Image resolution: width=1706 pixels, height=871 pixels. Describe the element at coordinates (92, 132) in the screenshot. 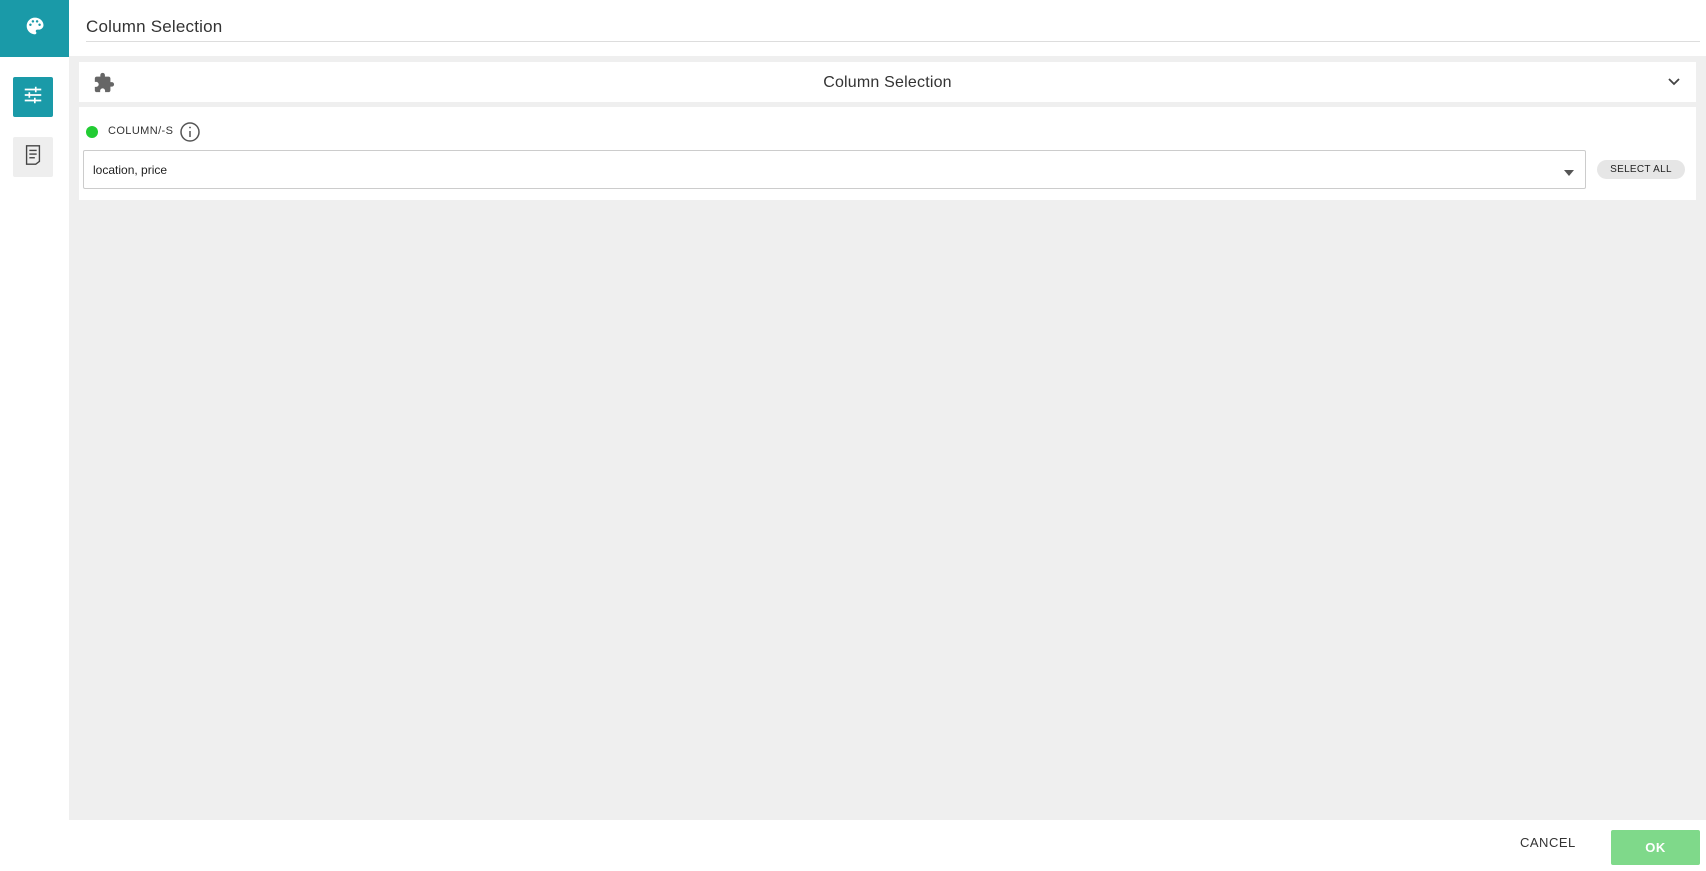

I see `status-indicator` at that location.